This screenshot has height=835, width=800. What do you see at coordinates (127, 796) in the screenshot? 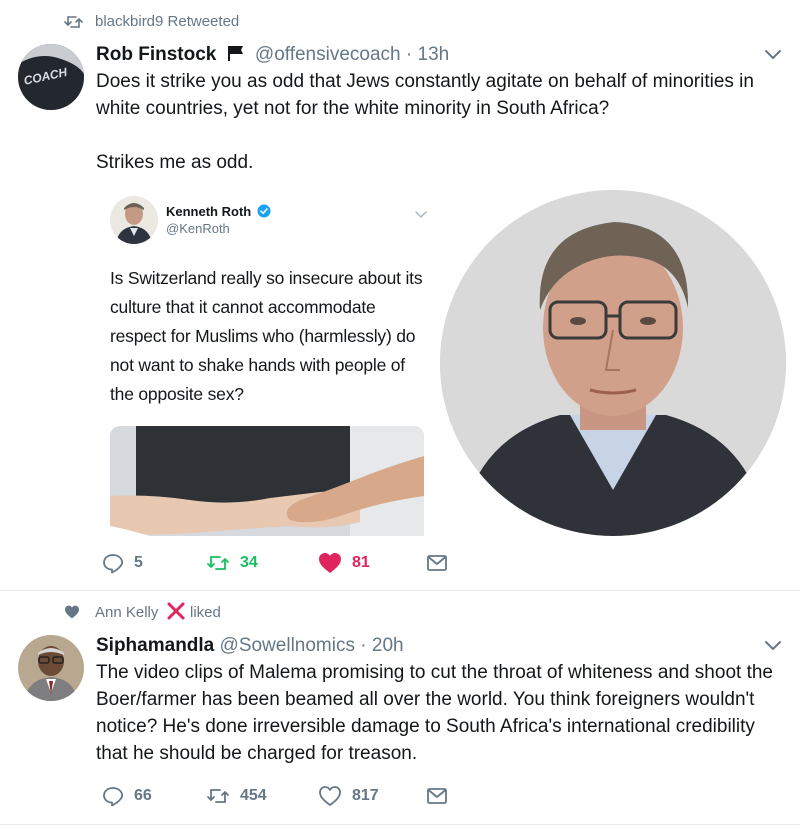
I see `reply-button: 66` at bounding box center [127, 796].